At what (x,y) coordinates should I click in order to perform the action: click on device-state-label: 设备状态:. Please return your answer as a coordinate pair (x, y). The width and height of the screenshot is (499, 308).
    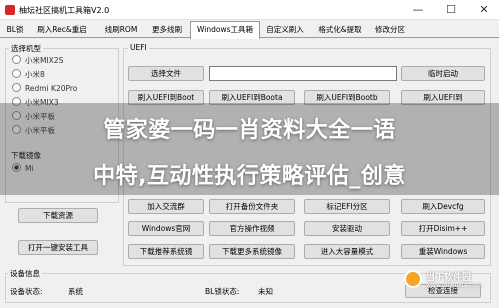
    Looking at the image, I should click on (26, 291).